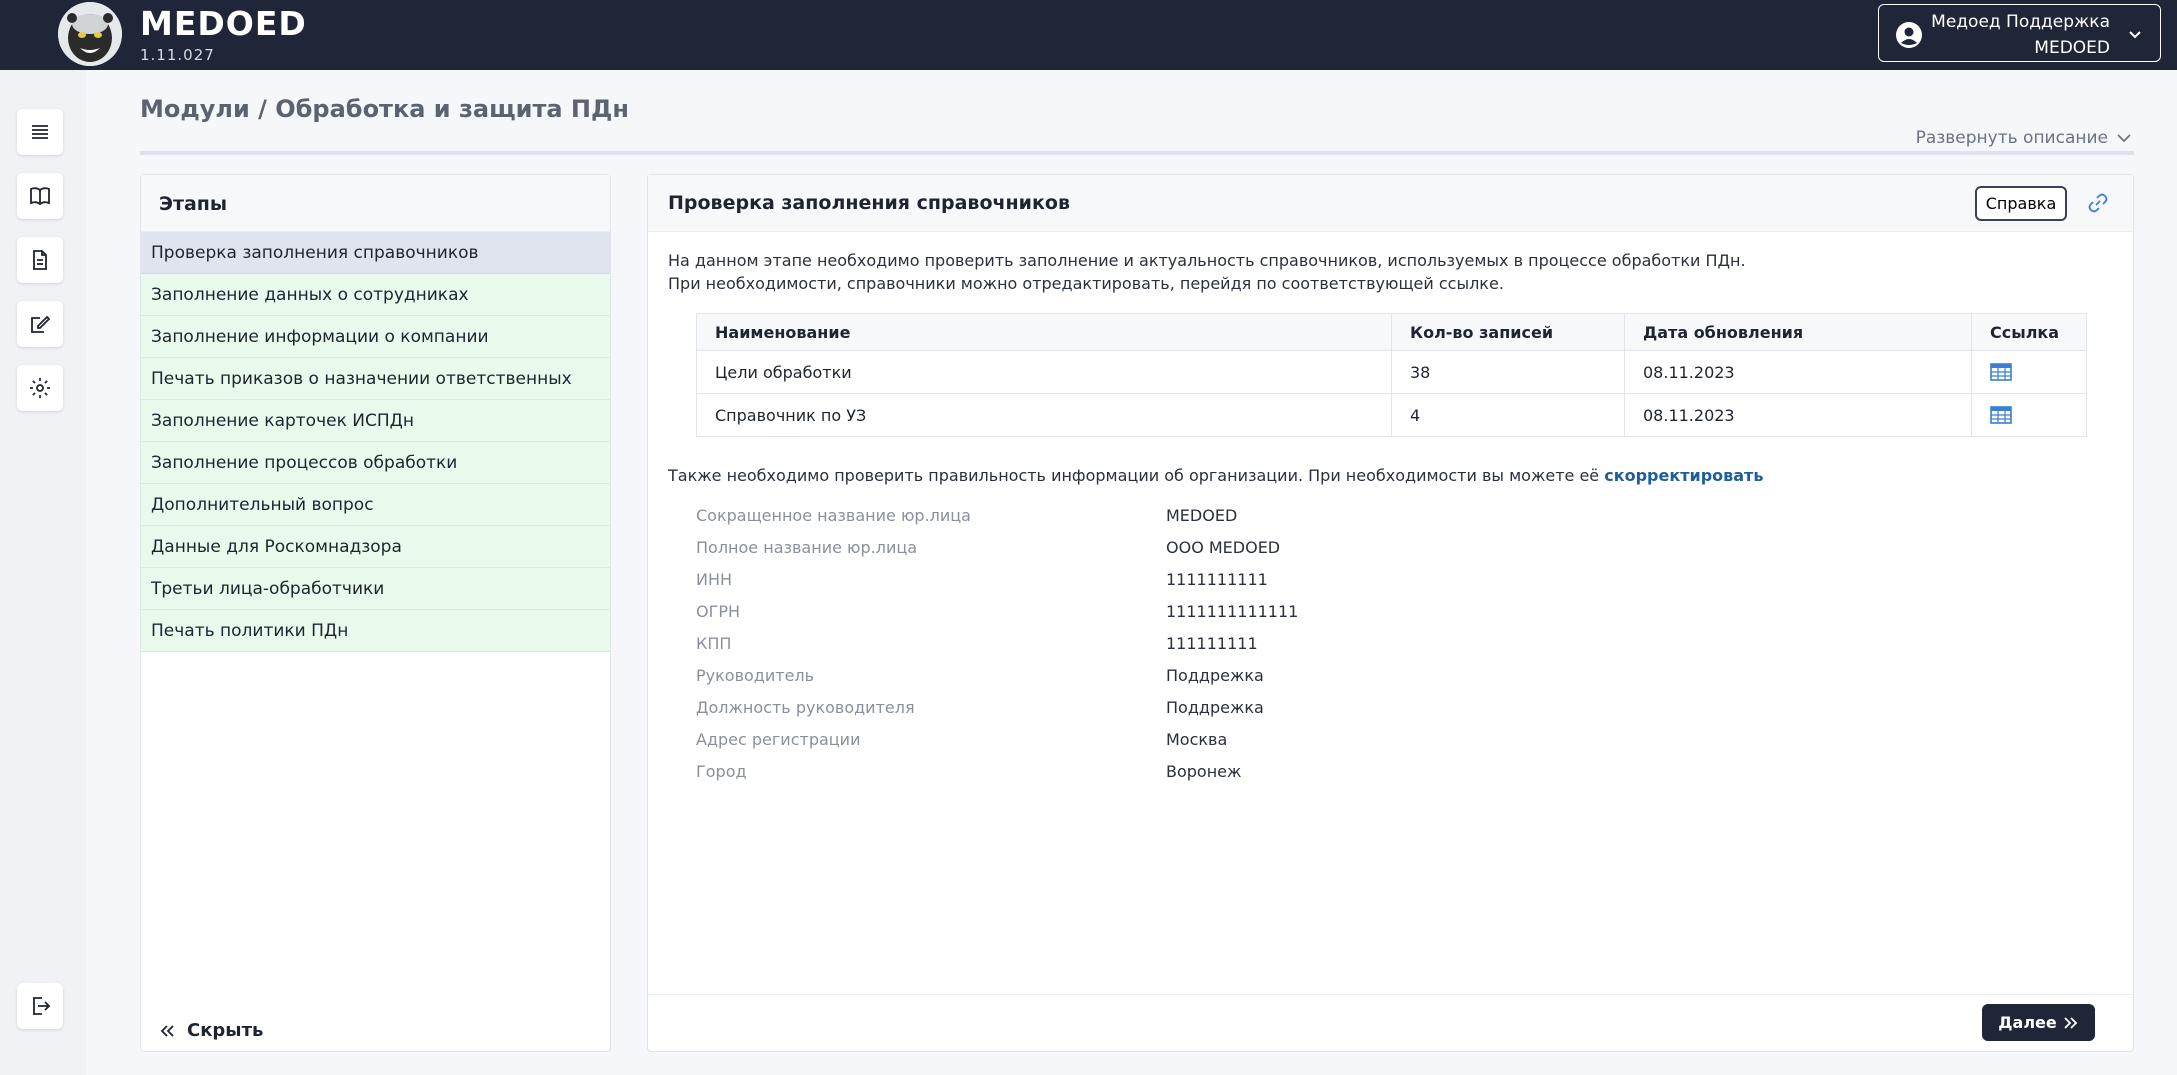  What do you see at coordinates (1137, 153) in the screenshot?
I see `header-divider` at bounding box center [1137, 153].